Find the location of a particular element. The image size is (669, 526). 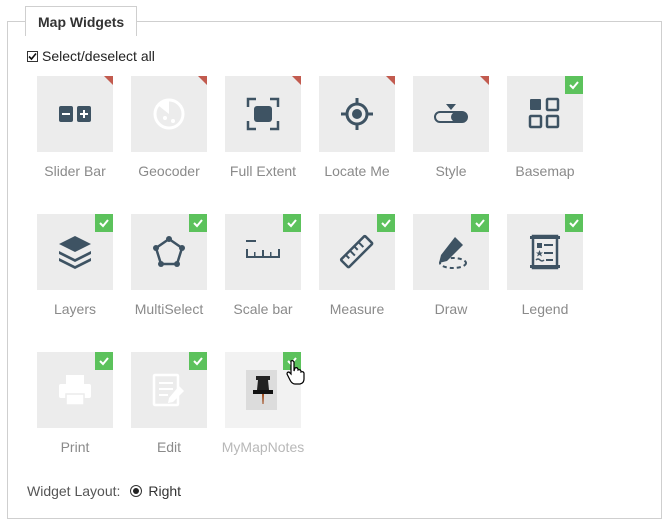

edit-icon is located at coordinates (168, 390).